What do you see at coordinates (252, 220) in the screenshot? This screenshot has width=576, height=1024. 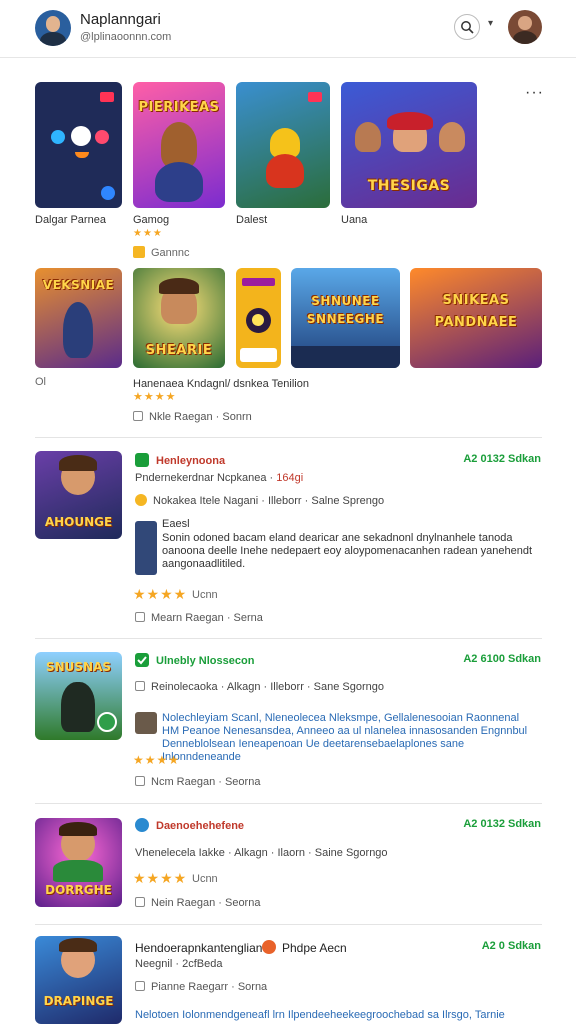 I see `tile-caption: Dalest` at bounding box center [252, 220].